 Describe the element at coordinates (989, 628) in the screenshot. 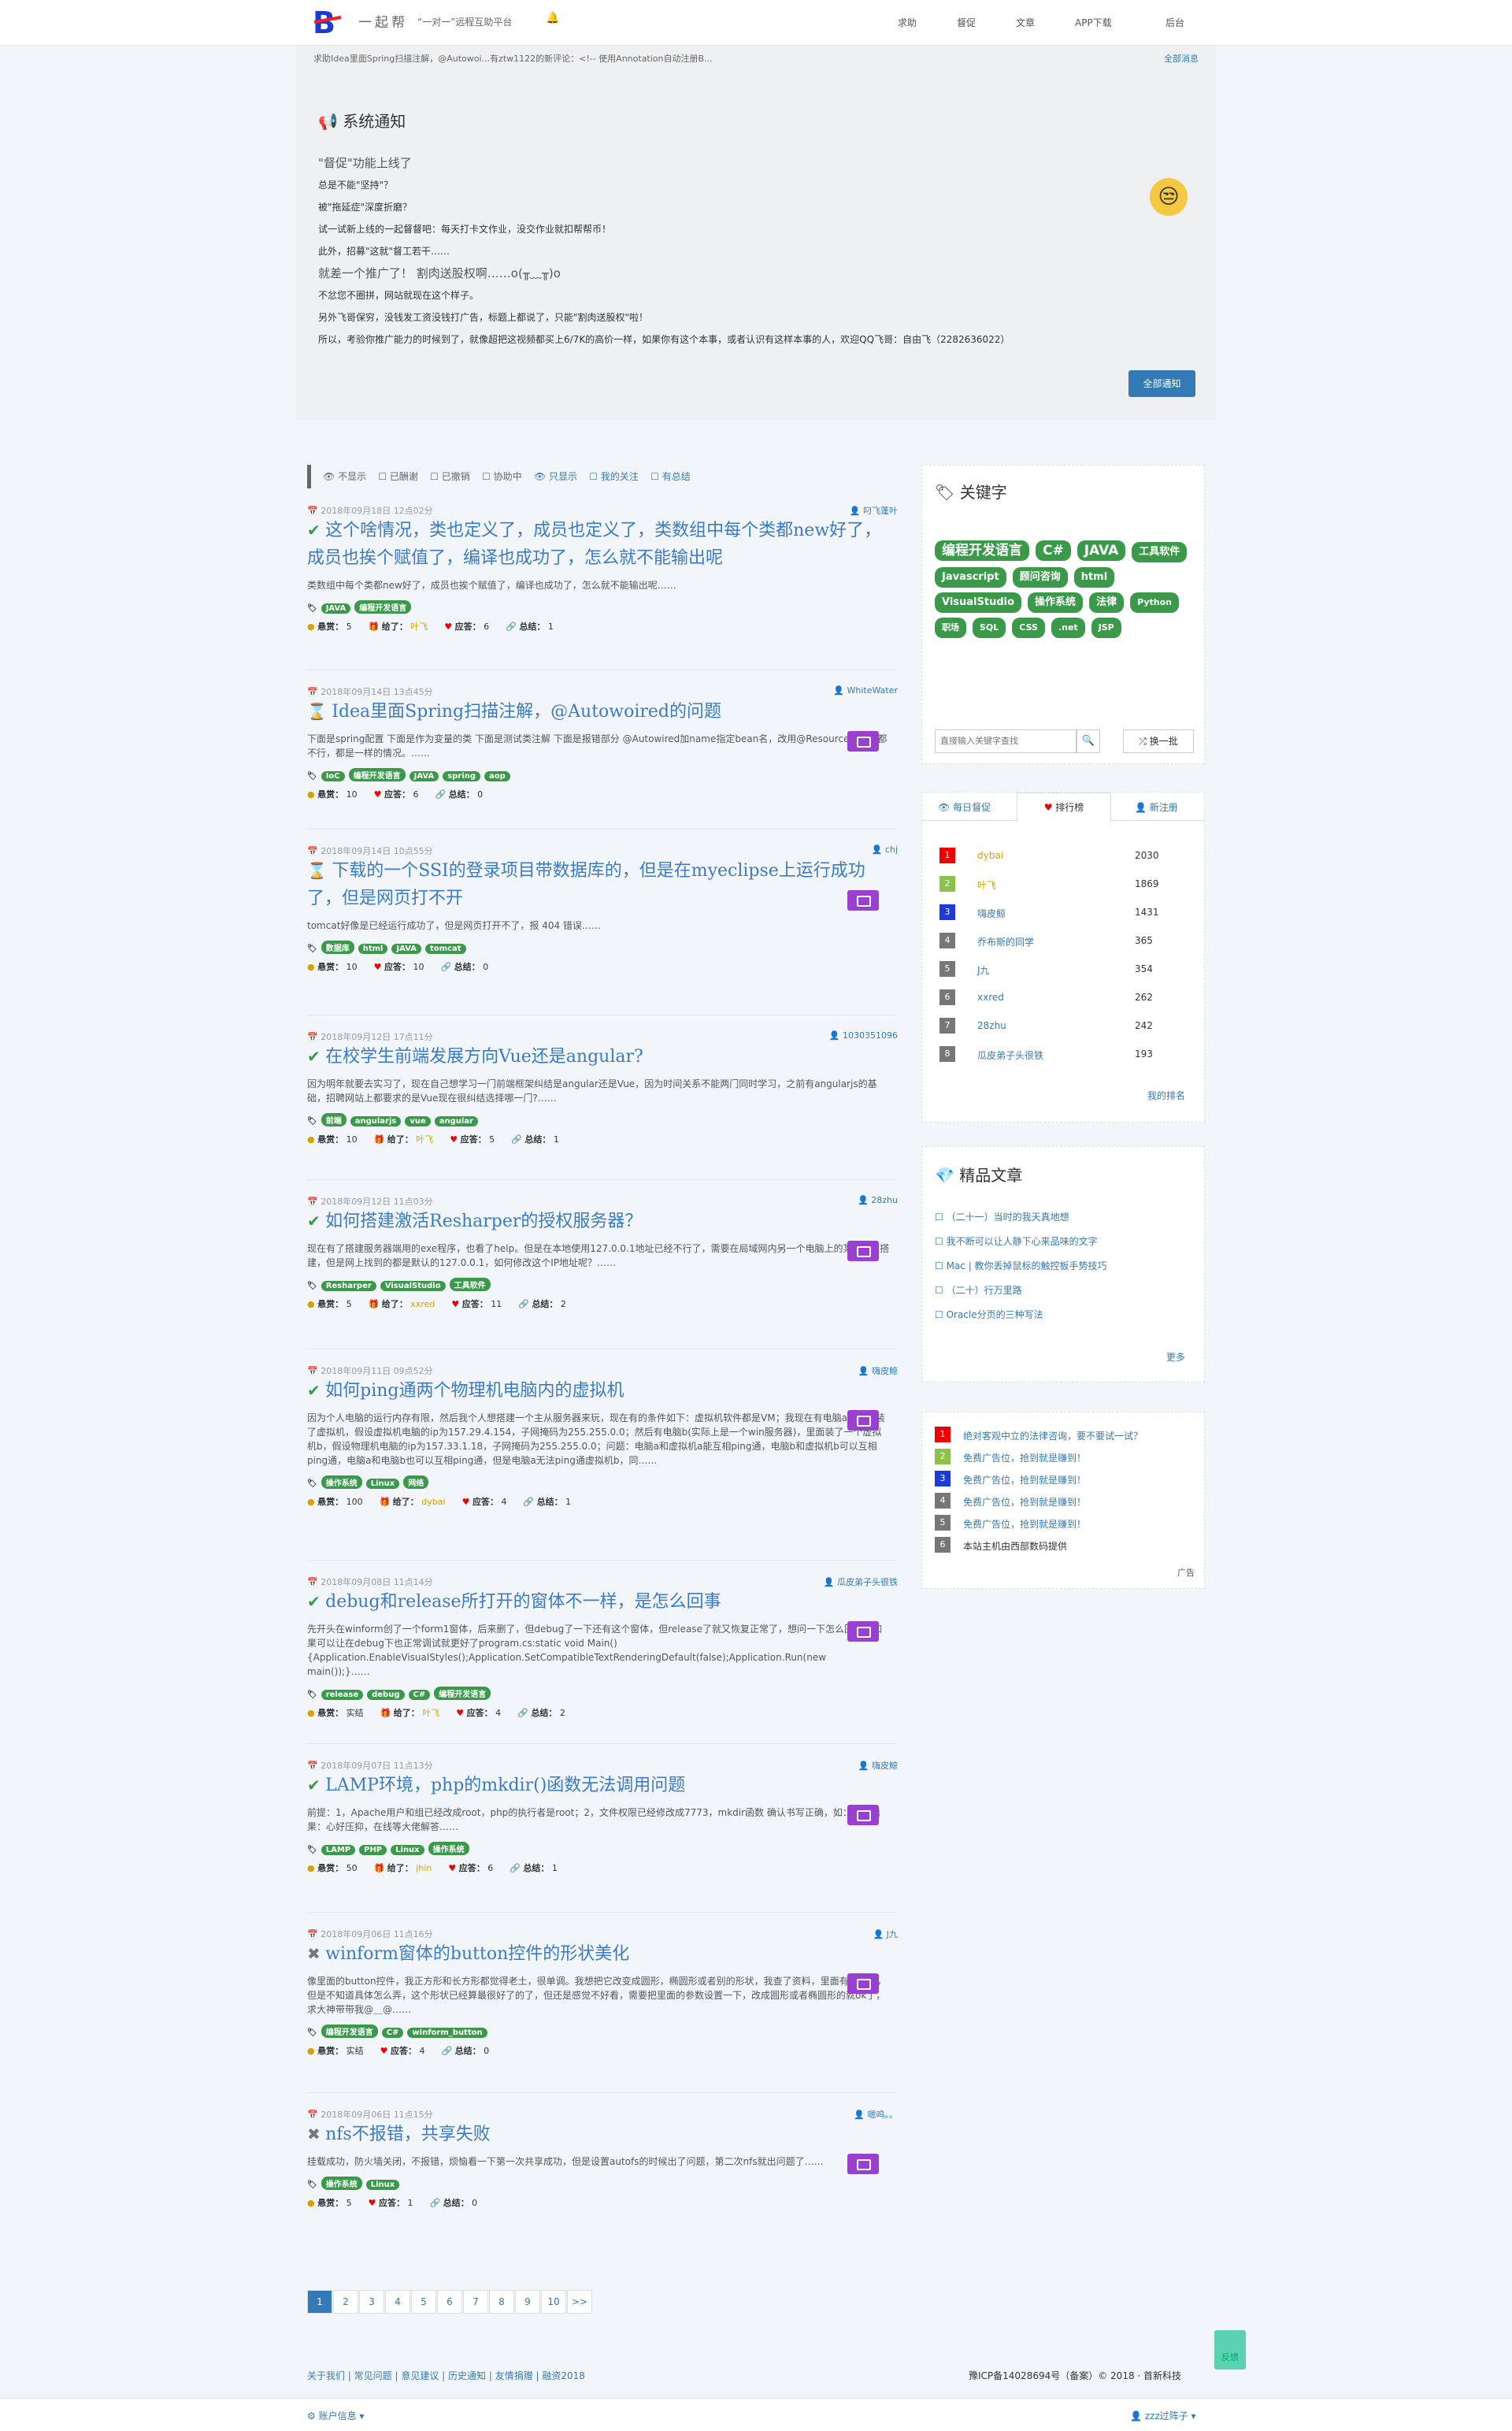

I see `keyword-tag: SQL` at that location.